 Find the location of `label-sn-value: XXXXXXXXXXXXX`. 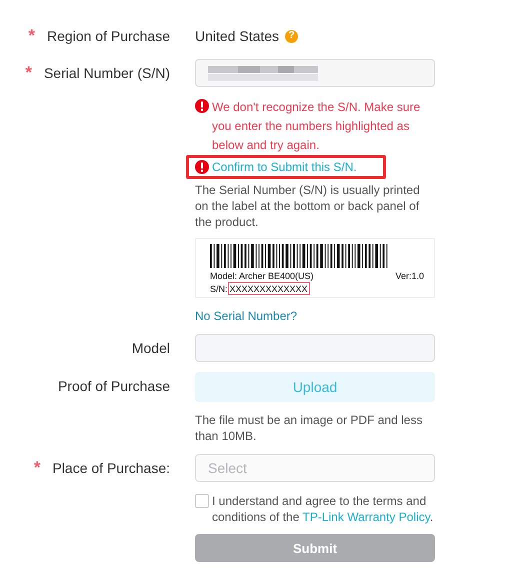

label-sn-value: XXXXXXXXXXXXX is located at coordinates (269, 288).